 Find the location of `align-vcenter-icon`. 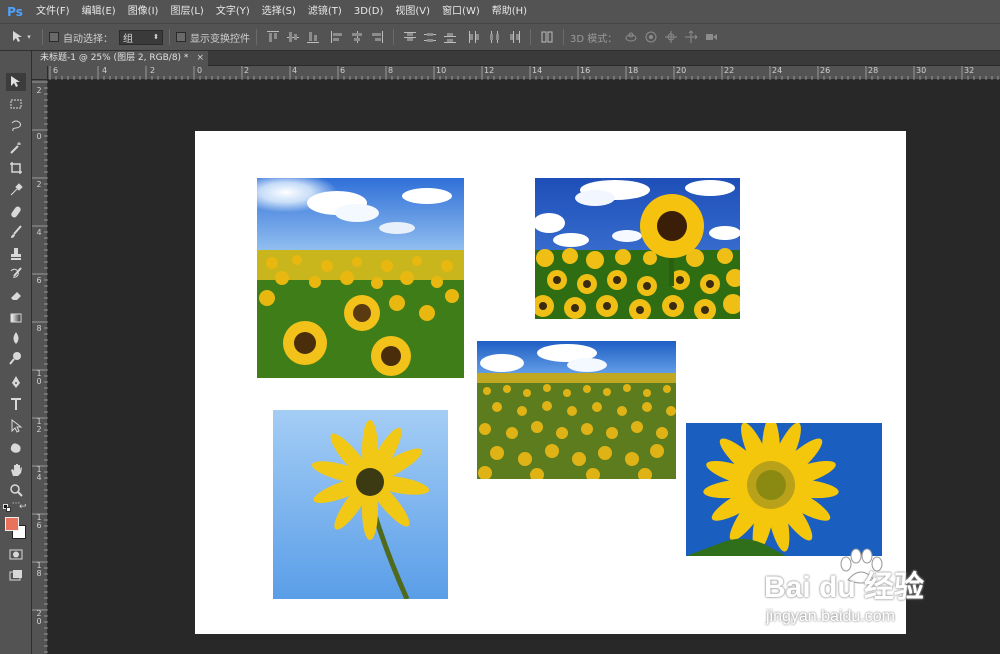

align-vcenter-icon is located at coordinates (293, 37).